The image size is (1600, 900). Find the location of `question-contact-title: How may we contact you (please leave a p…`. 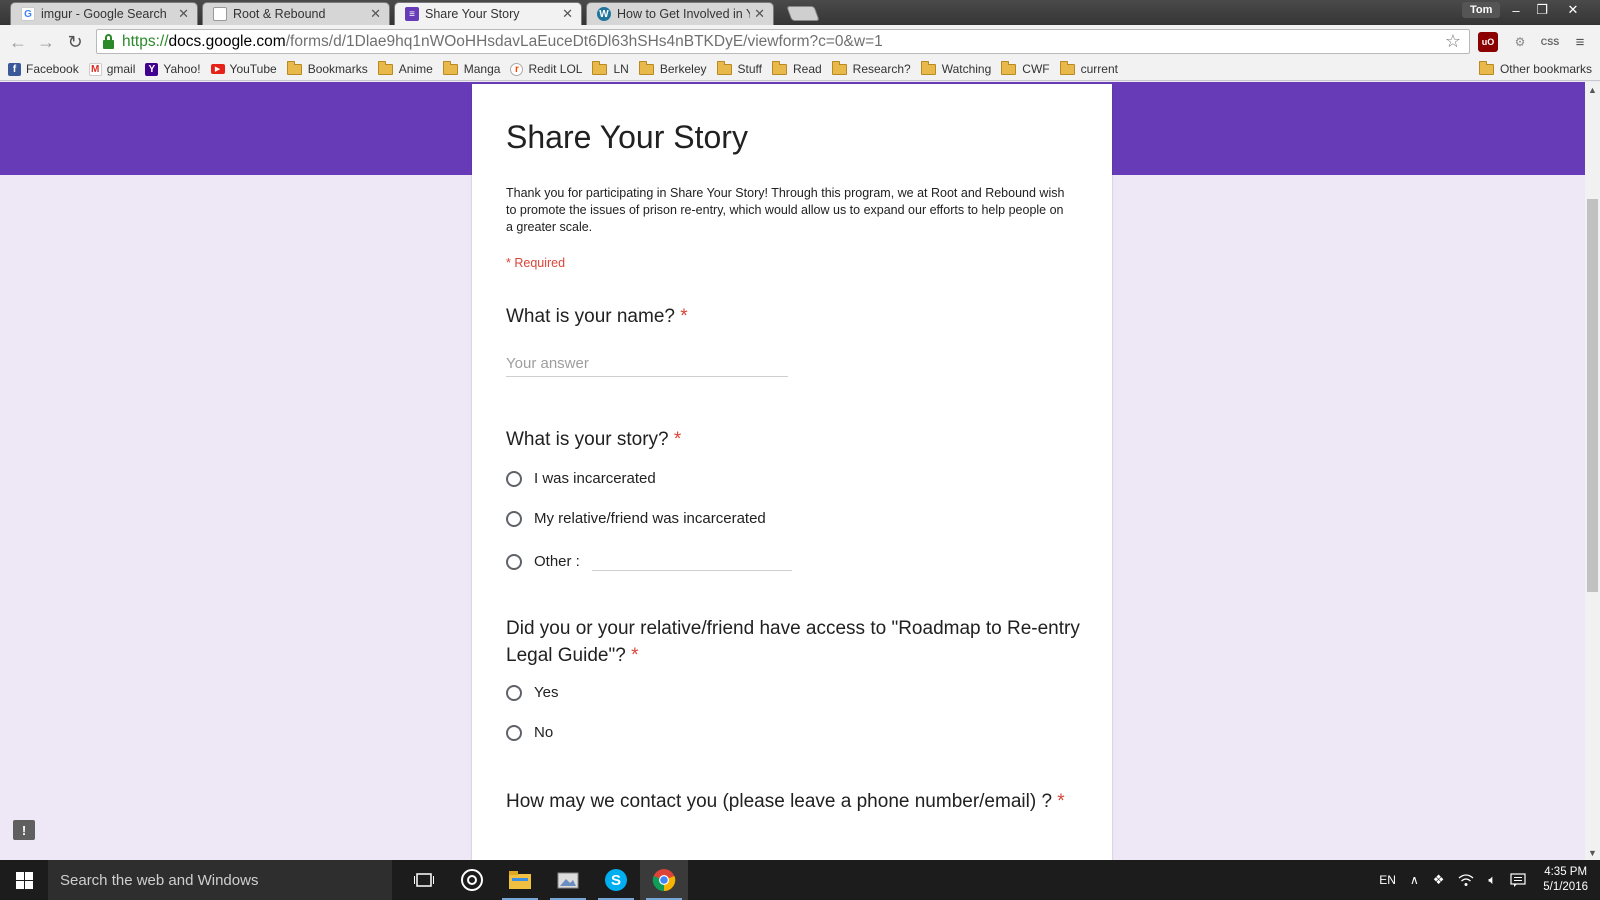

question-contact-title: How may we contact you (please leave a p… is located at coordinates (796, 801).